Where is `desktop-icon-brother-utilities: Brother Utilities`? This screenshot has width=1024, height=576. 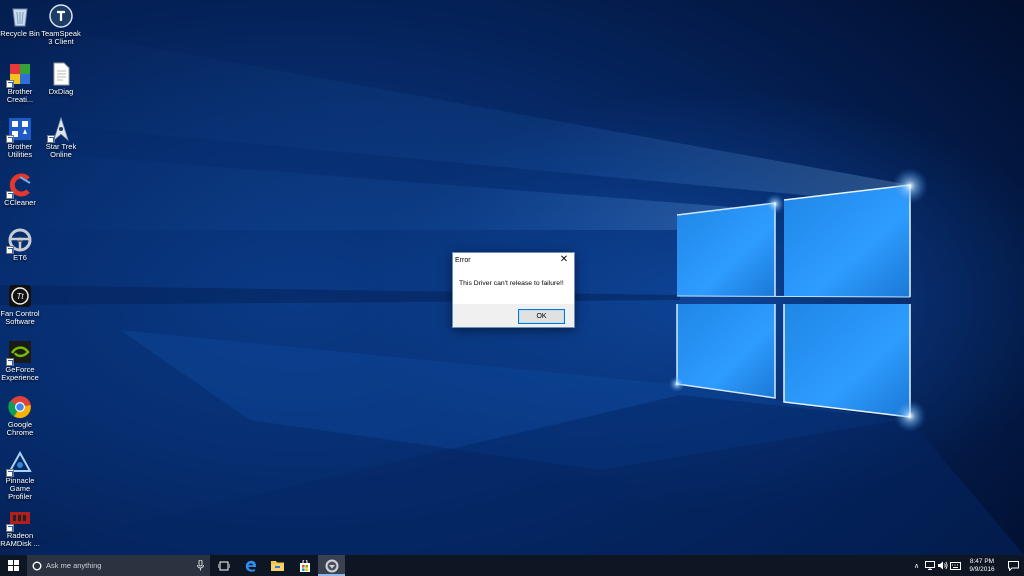 desktop-icon-brother-utilities: Brother Utilities is located at coordinates (20, 138).